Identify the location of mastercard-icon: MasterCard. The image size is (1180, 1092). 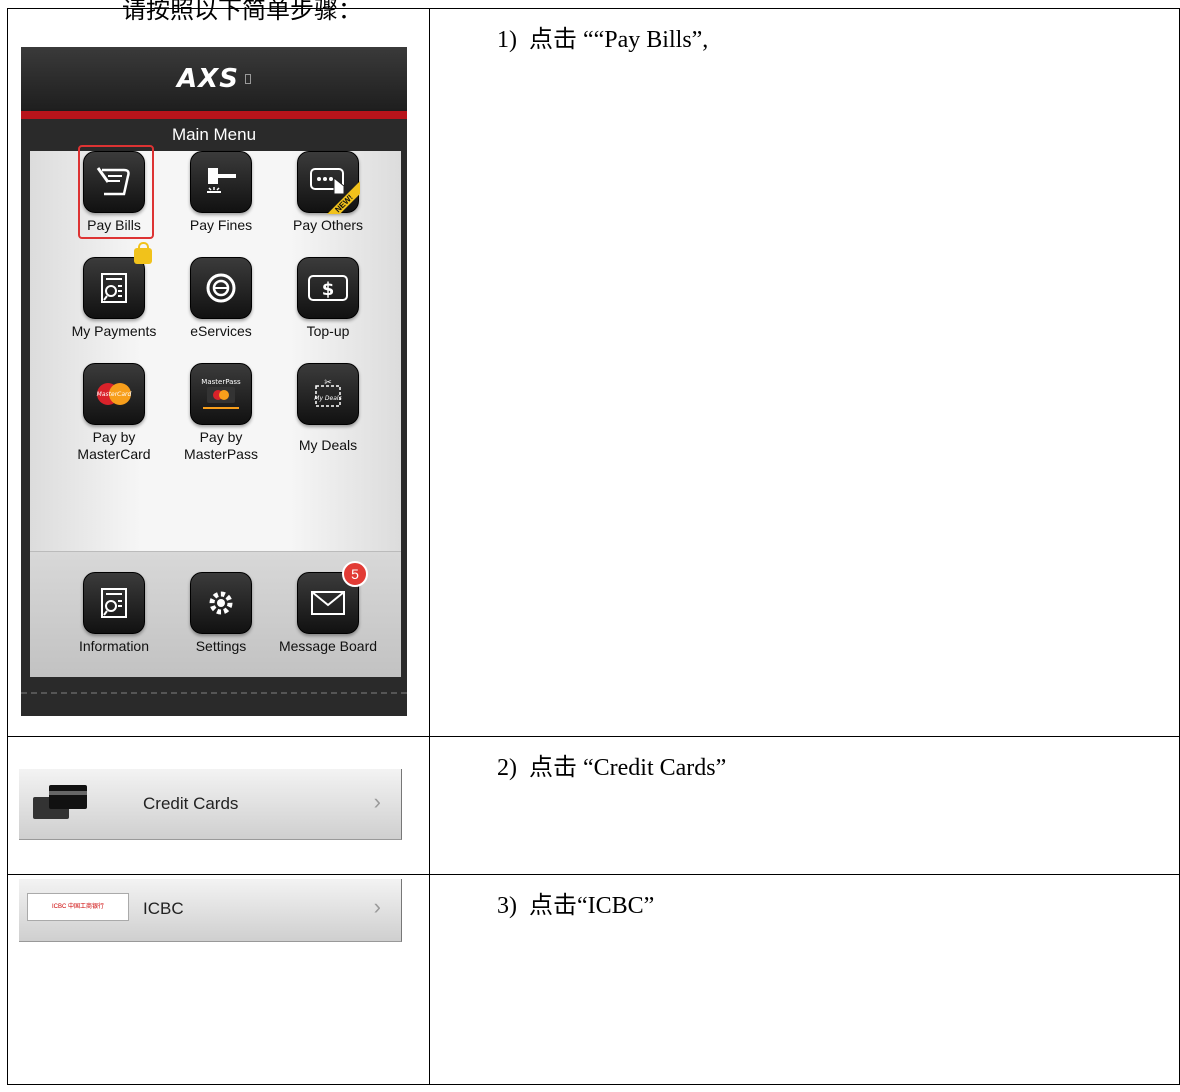
(114, 394).